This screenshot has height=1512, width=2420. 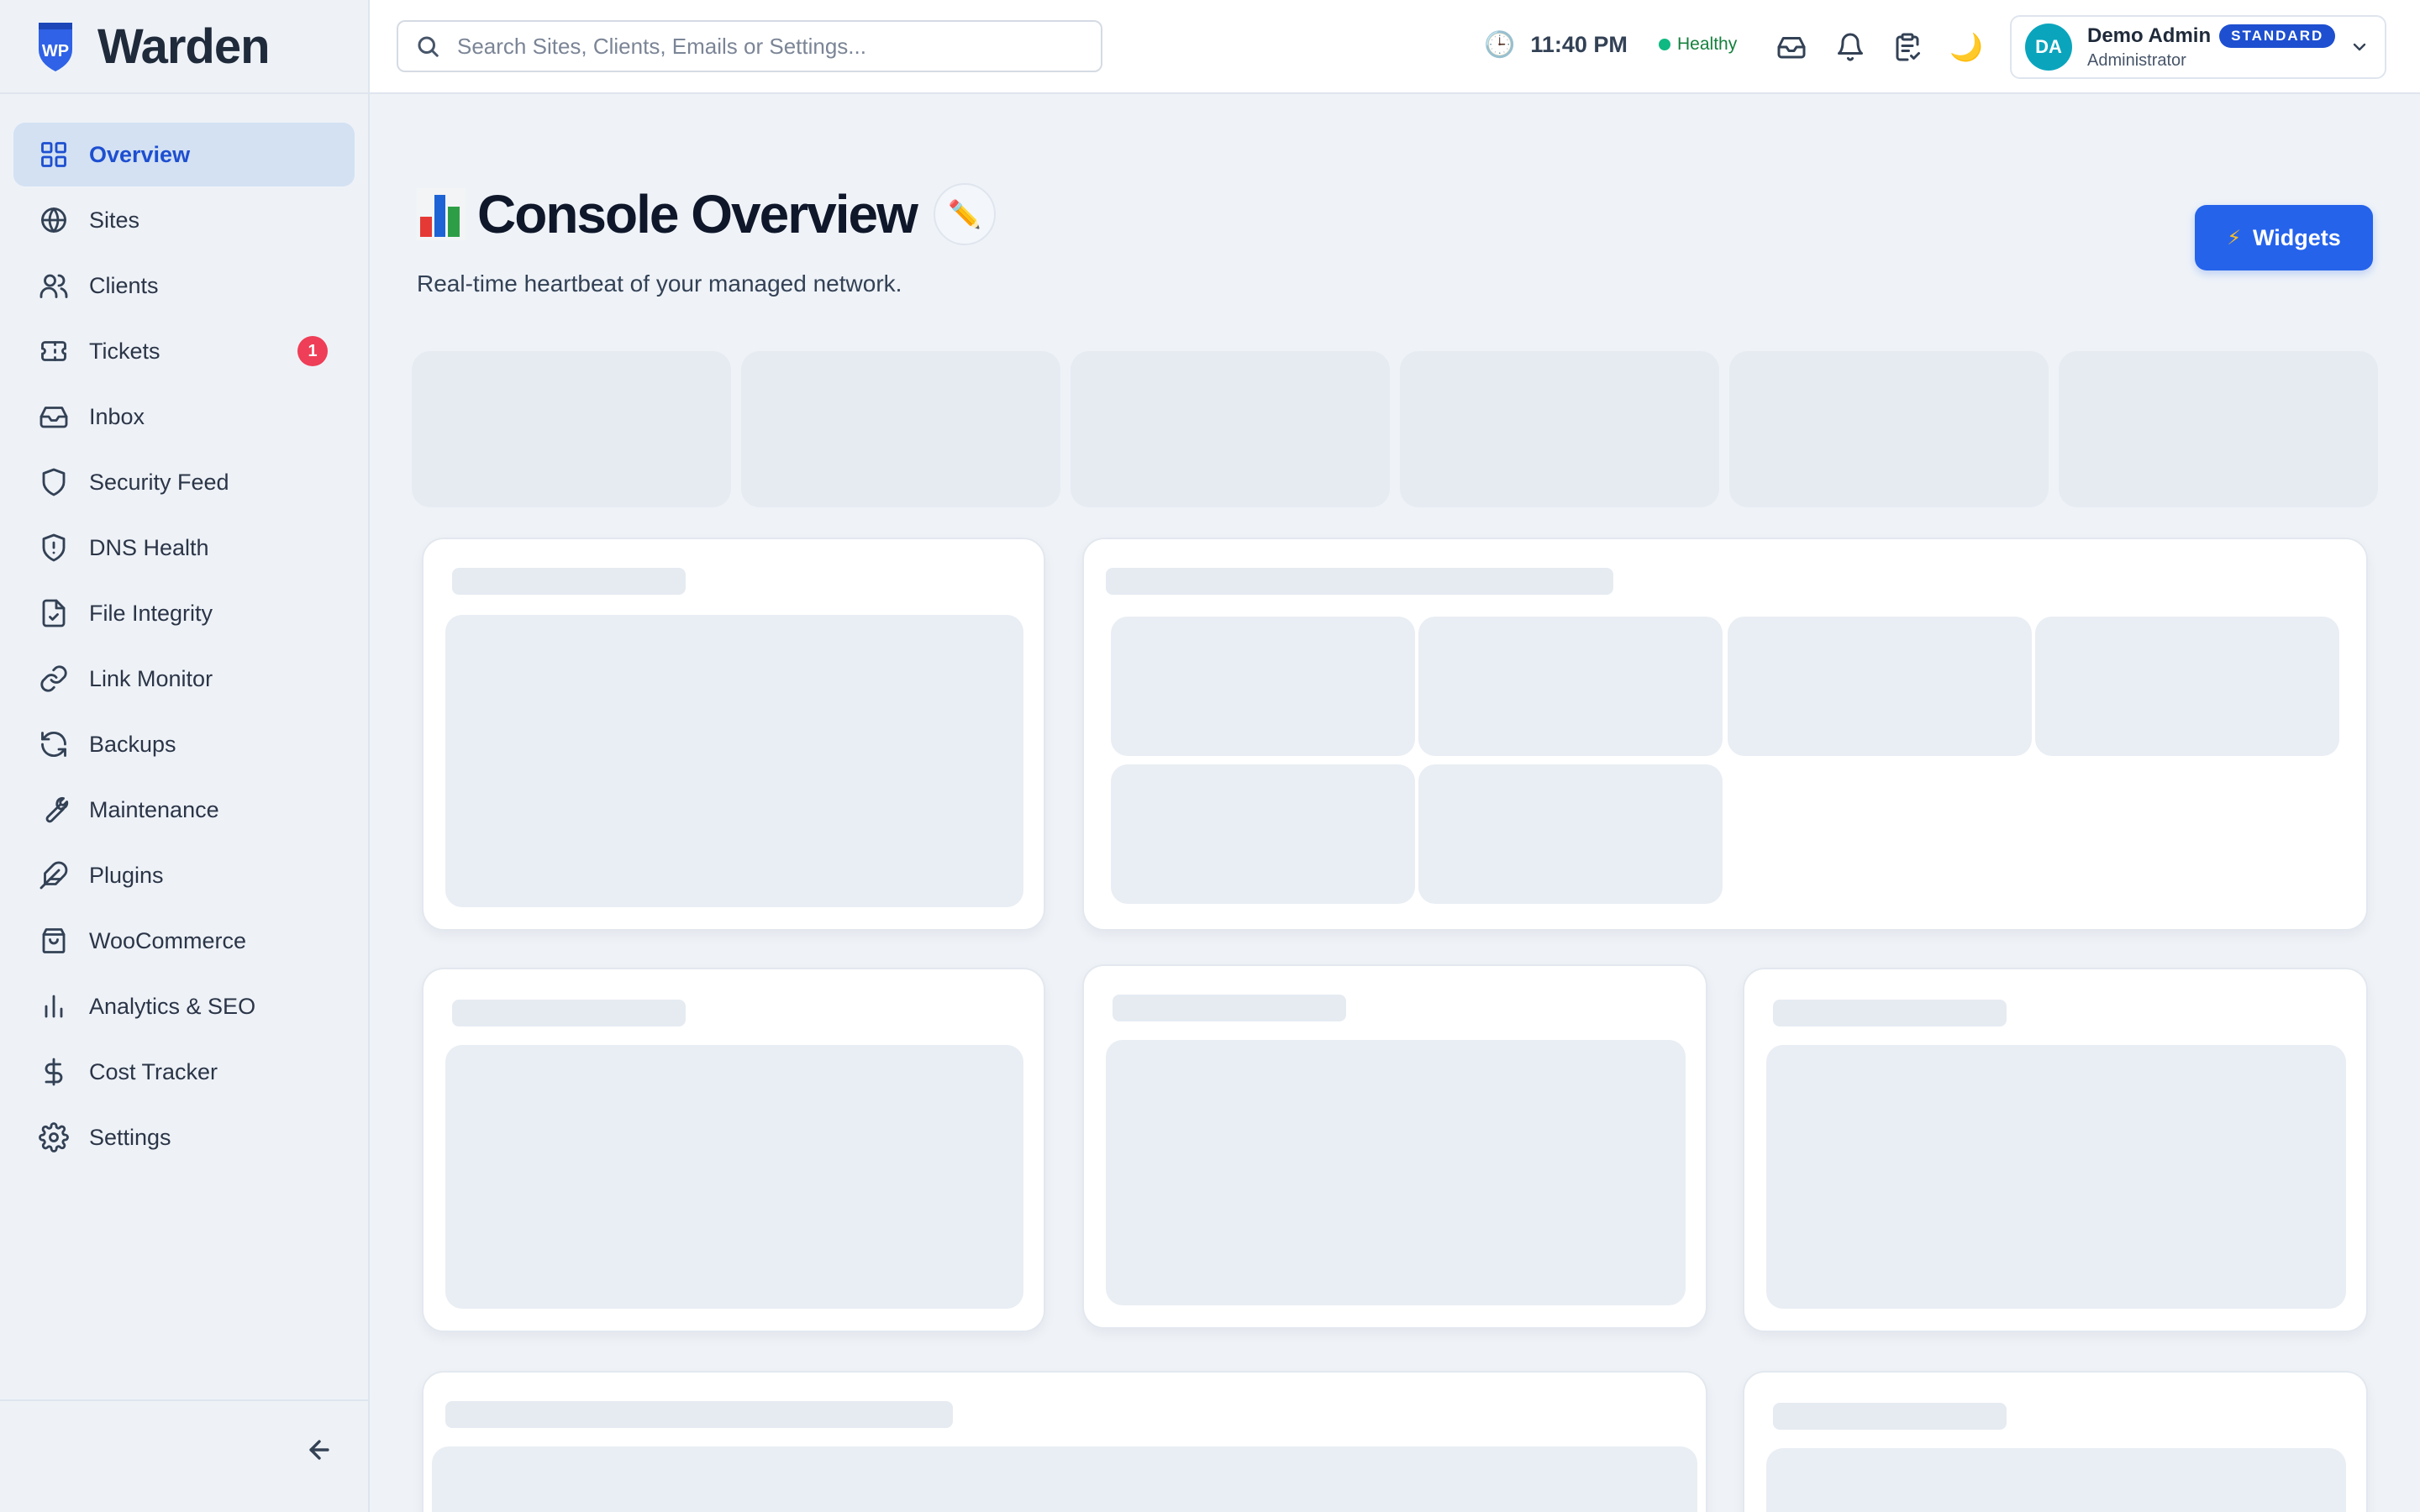 I want to click on grid-icon, so click(x=54, y=154).